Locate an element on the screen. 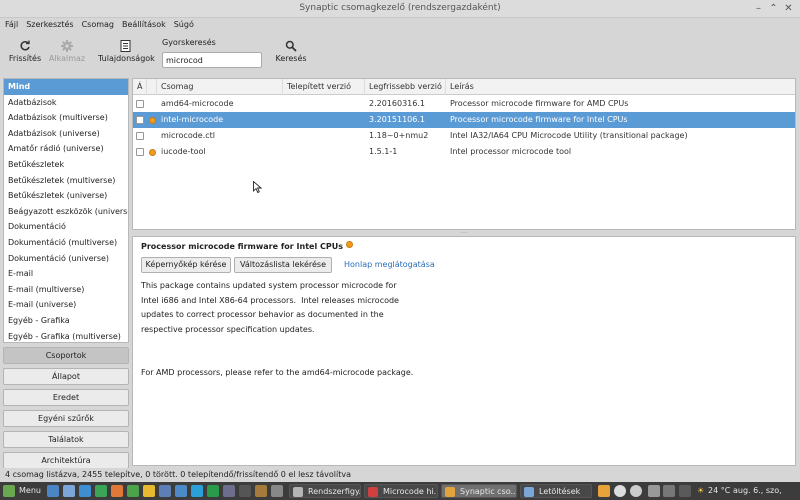  battery-icon is located at coordinates (669, 491).